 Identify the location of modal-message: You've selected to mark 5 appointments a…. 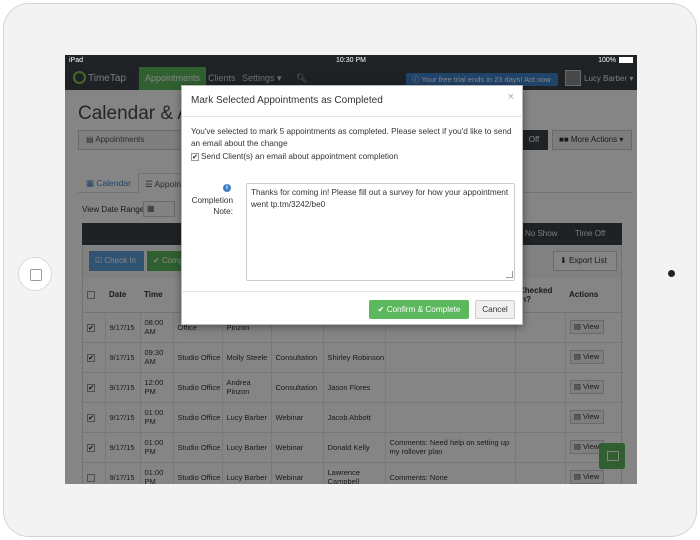
(351, 137).